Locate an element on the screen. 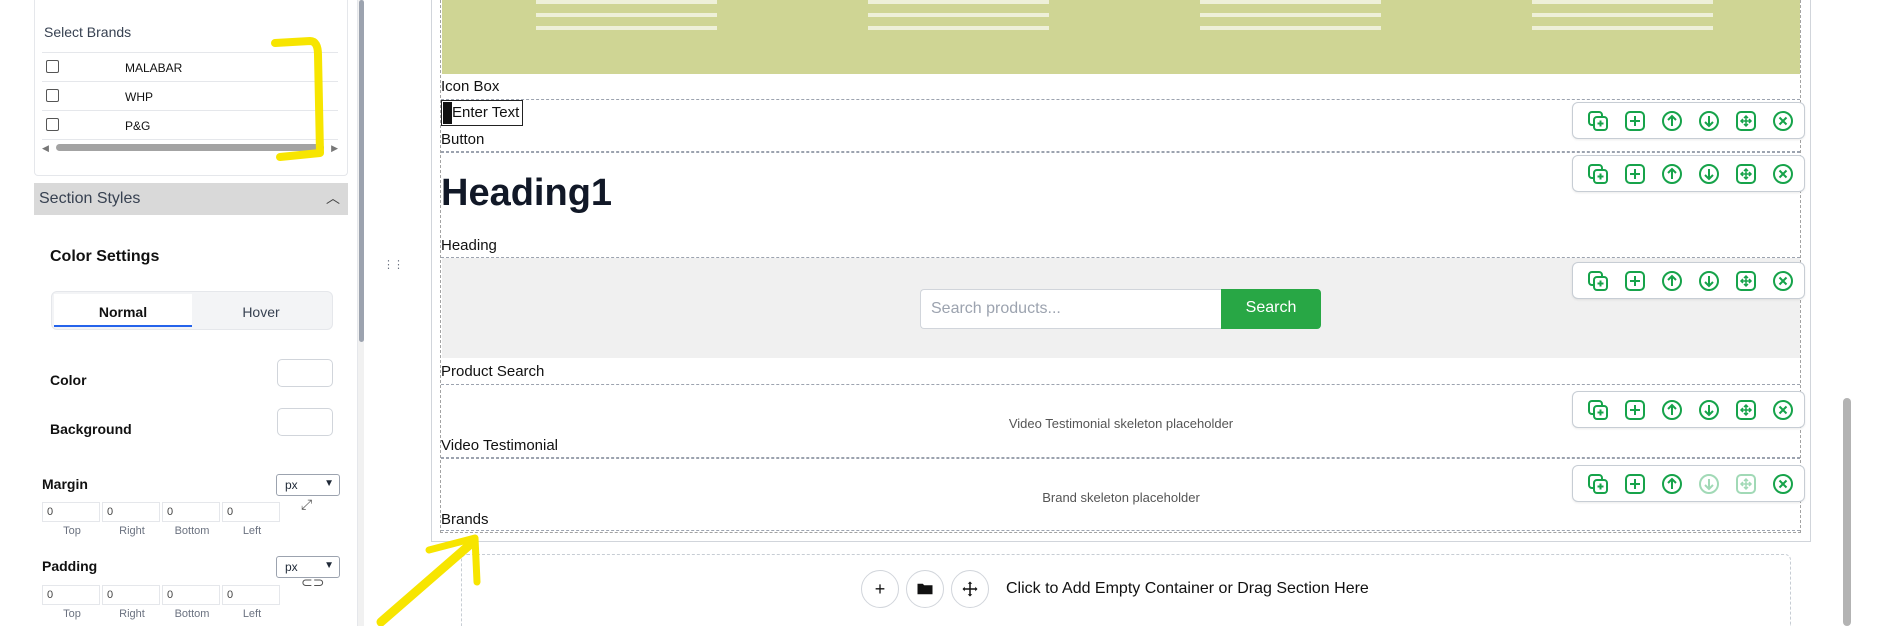 Image resolution: width=1877 pixels, height=626 pixels. brand-row: WHP is located at coordinates (190, 96).